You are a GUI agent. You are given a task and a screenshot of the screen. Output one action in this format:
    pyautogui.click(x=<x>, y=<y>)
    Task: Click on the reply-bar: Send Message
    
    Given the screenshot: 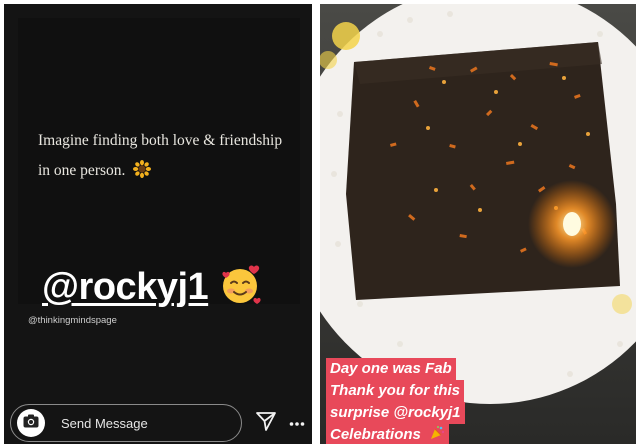 What is the action you would take?
    pyautogui.click(x=158, y=423)
    